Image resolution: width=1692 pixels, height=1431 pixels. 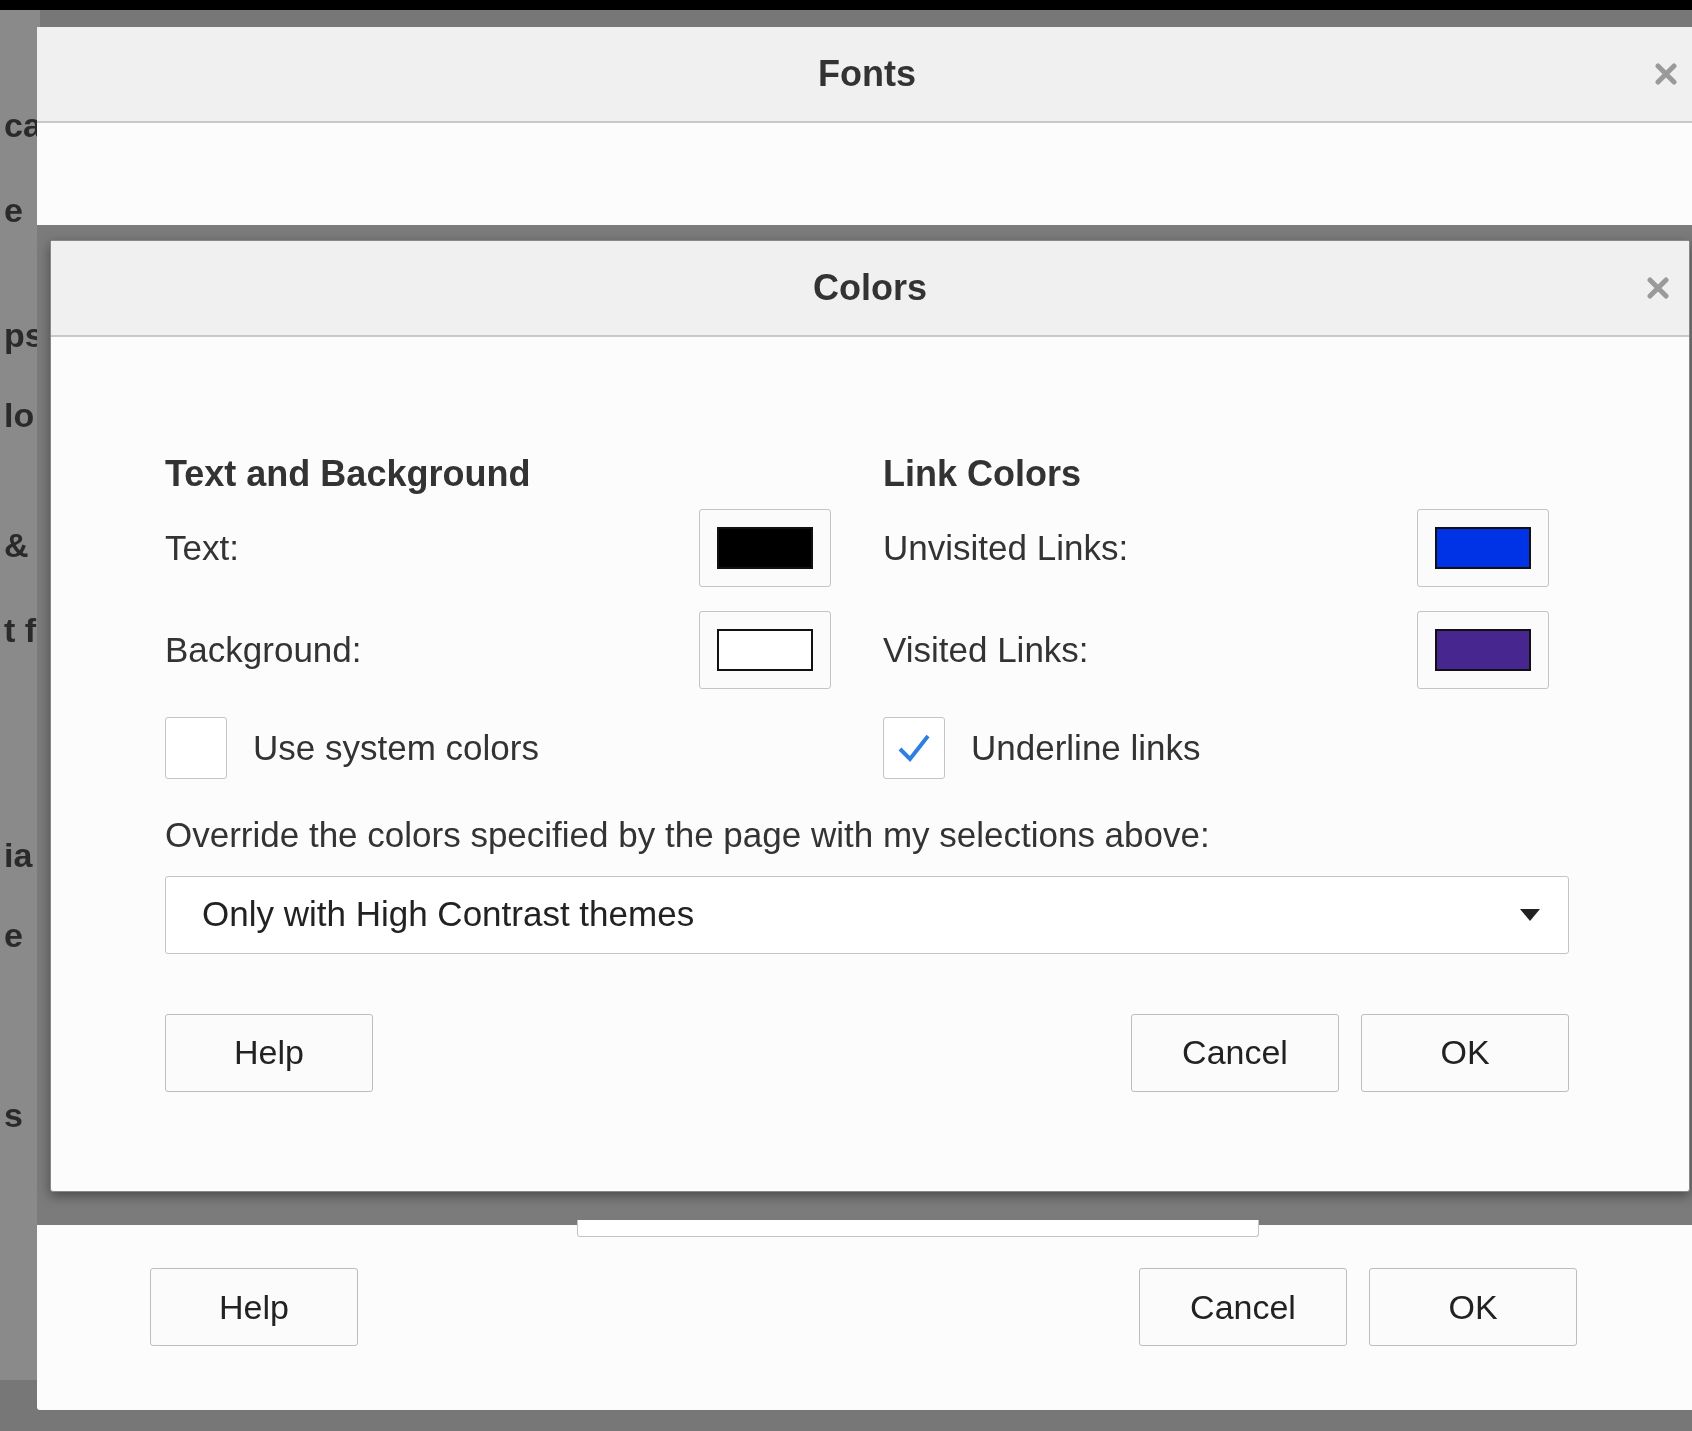 What do you see at coordinates (867, 74) in the screenshot?
I see `dialog-title: Fonts` at bounding box center [867, 74].